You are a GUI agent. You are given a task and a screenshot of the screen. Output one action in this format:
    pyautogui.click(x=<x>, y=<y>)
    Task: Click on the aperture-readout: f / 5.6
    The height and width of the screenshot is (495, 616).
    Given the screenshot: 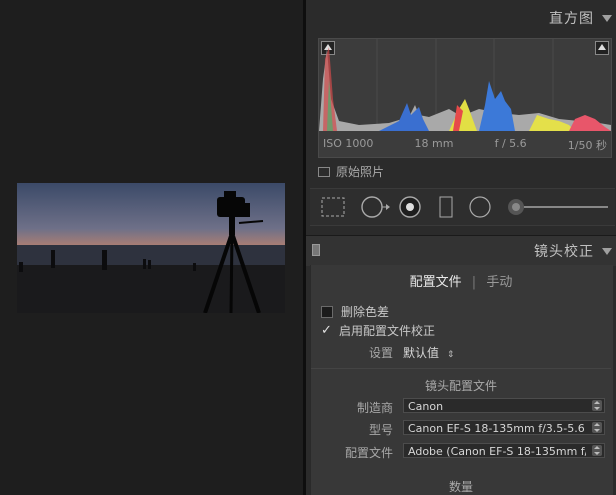 What is the action you would take?
    pyautogui.click(x=510, y=143)
    